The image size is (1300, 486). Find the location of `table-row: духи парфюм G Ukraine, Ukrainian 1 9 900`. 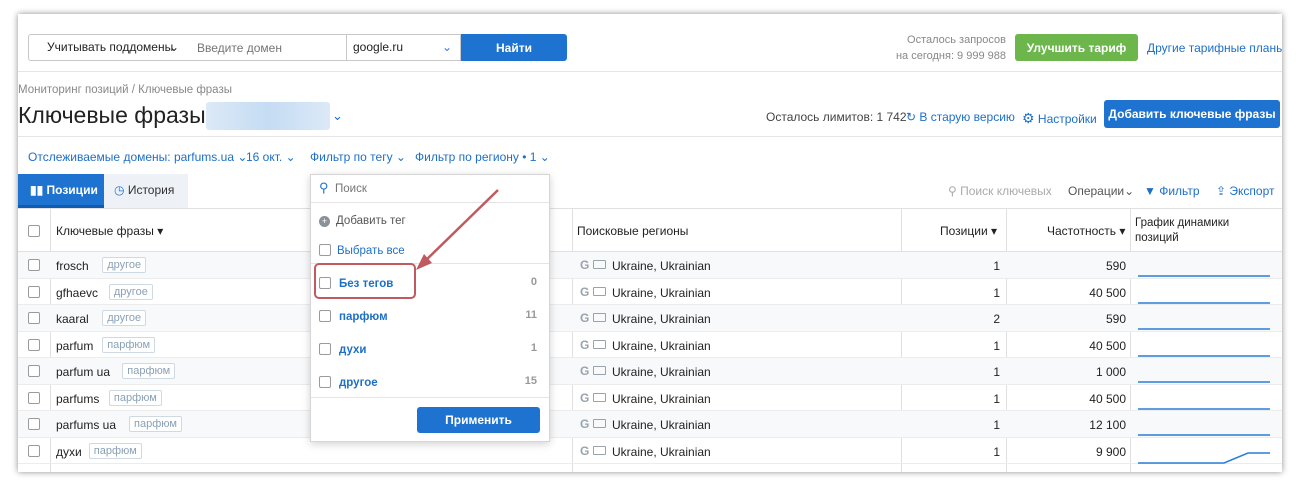

table-row: духи парфюм G Ukraine, Ukrainian 1 9 900 is located at coordinates (650, 451).